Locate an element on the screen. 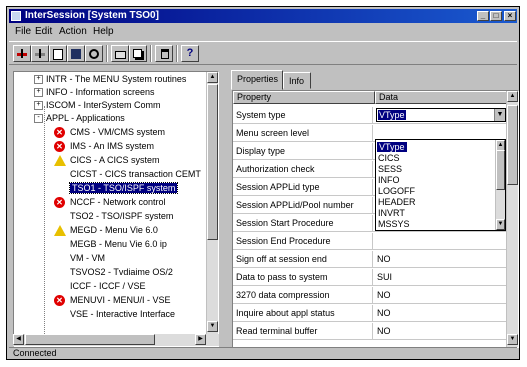 The image size is (527, 367). help-button: ? is located at coordinates (190, 53).